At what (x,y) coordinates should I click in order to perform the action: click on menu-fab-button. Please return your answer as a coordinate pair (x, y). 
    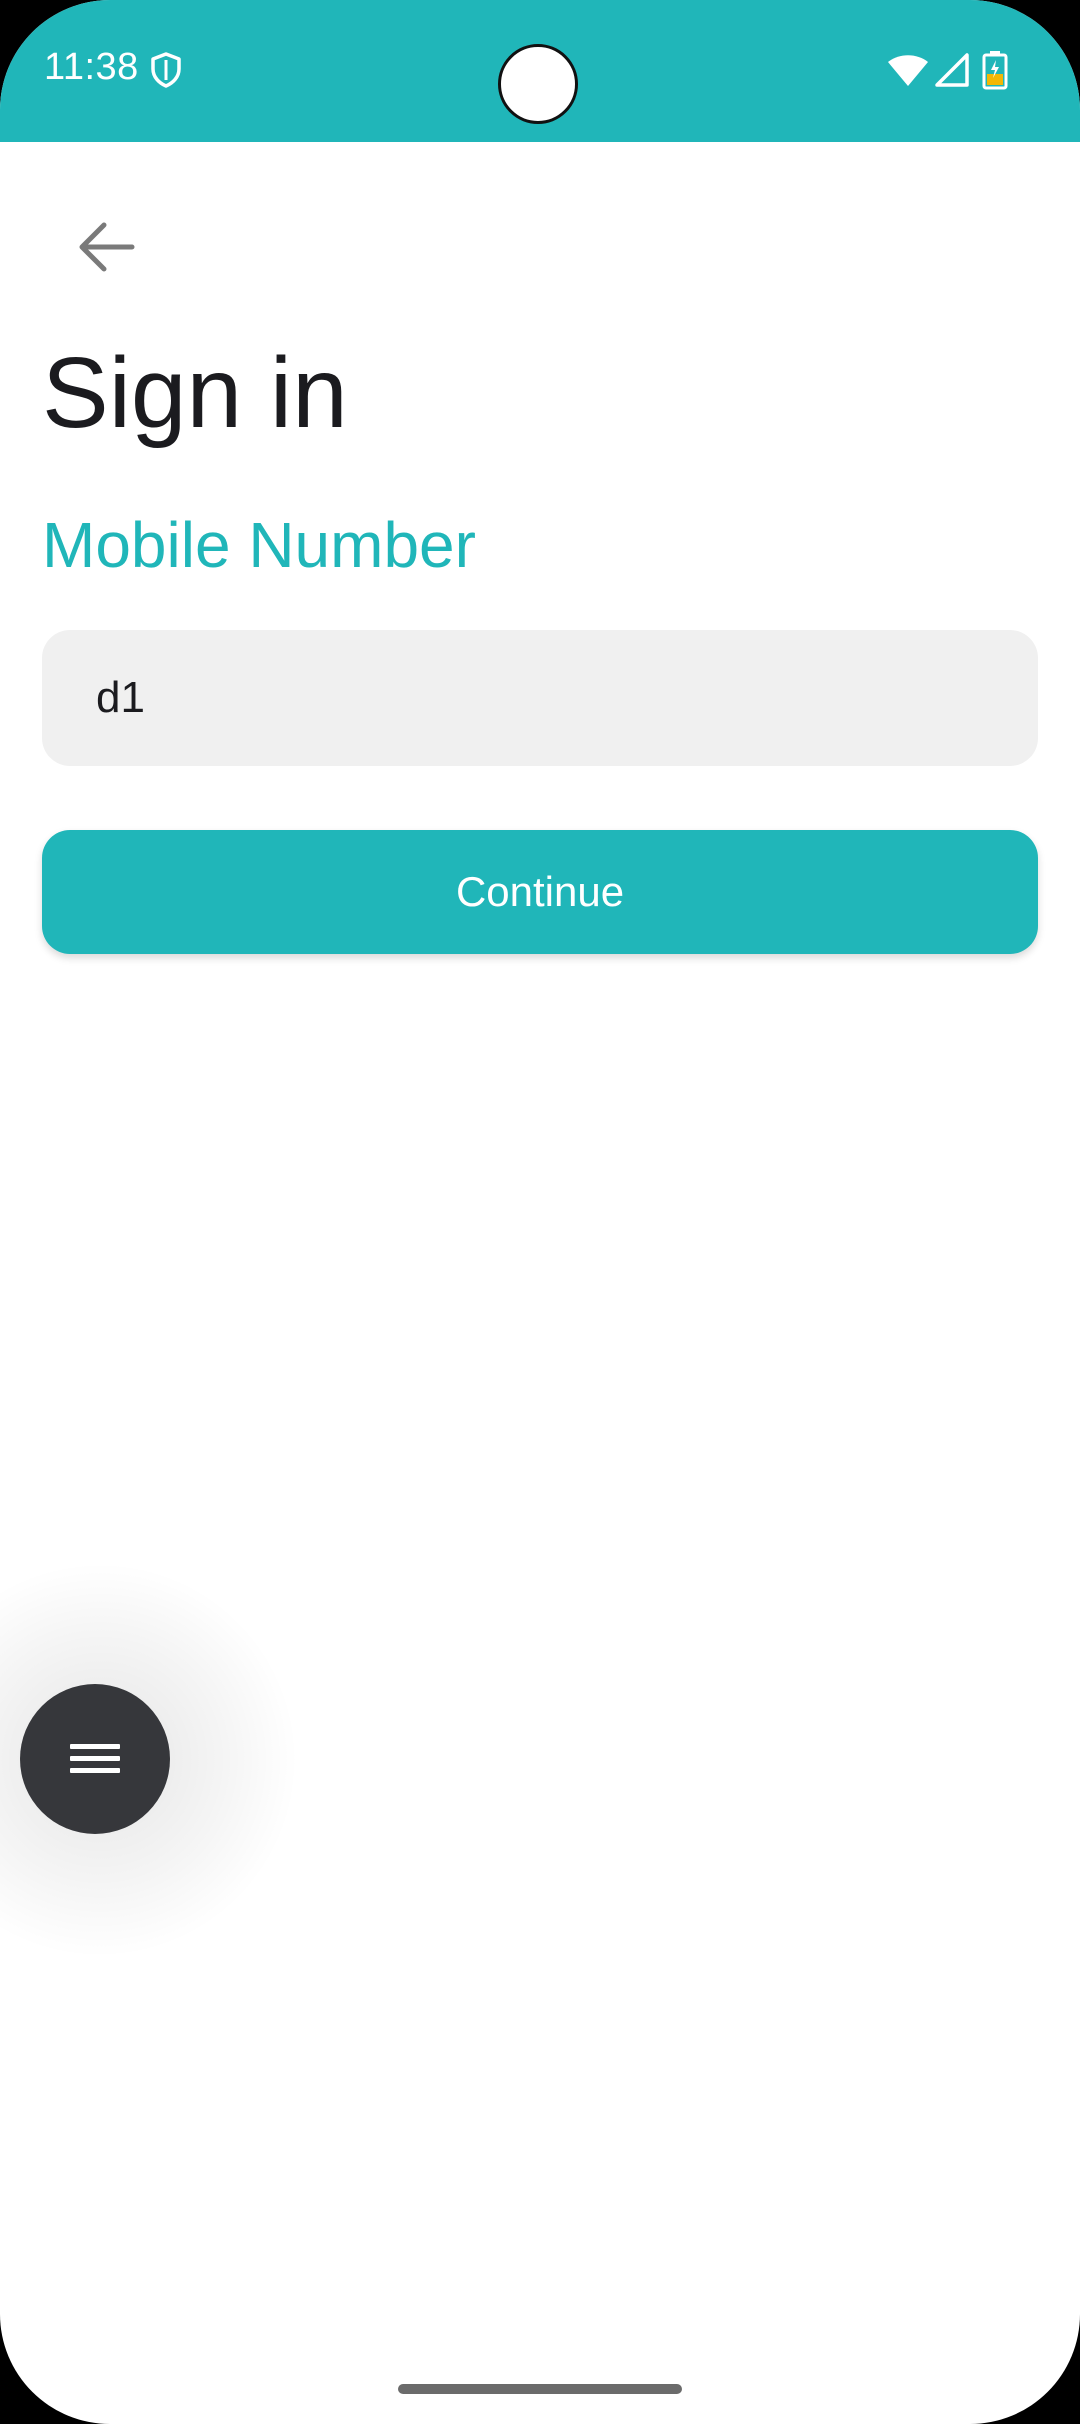
    Looking at the image, I should click on (95, 1759).